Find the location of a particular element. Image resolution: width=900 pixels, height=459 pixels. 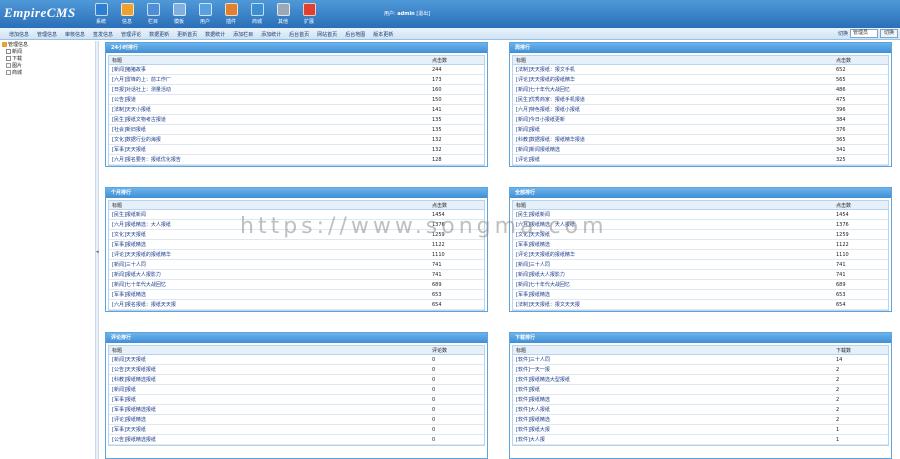

quick-menu-item: 添加统计 is located at coordinates (271, 34).